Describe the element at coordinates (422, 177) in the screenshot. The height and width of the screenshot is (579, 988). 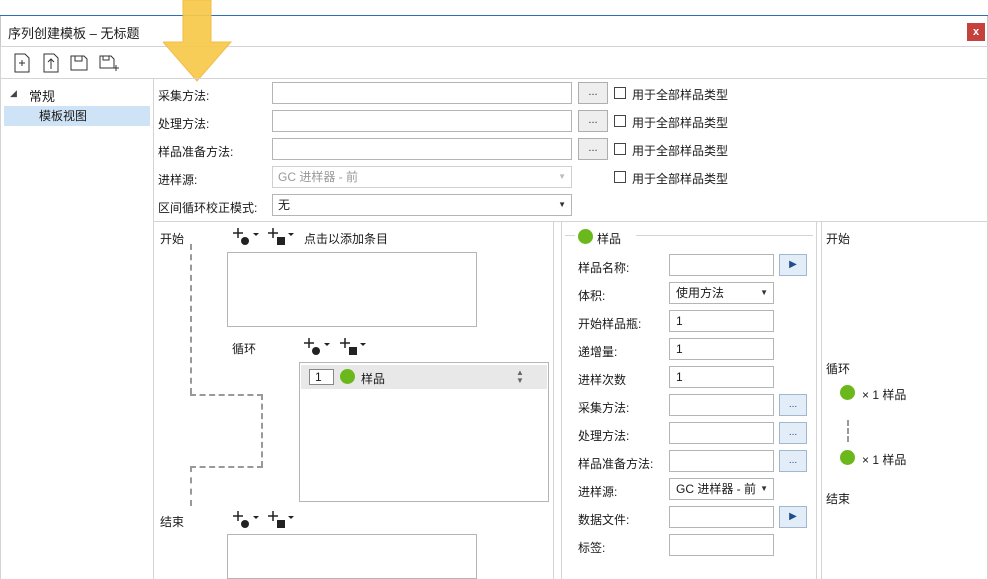
I see `injection-source-select: GC 进样器 - 前 ▼` at that location.